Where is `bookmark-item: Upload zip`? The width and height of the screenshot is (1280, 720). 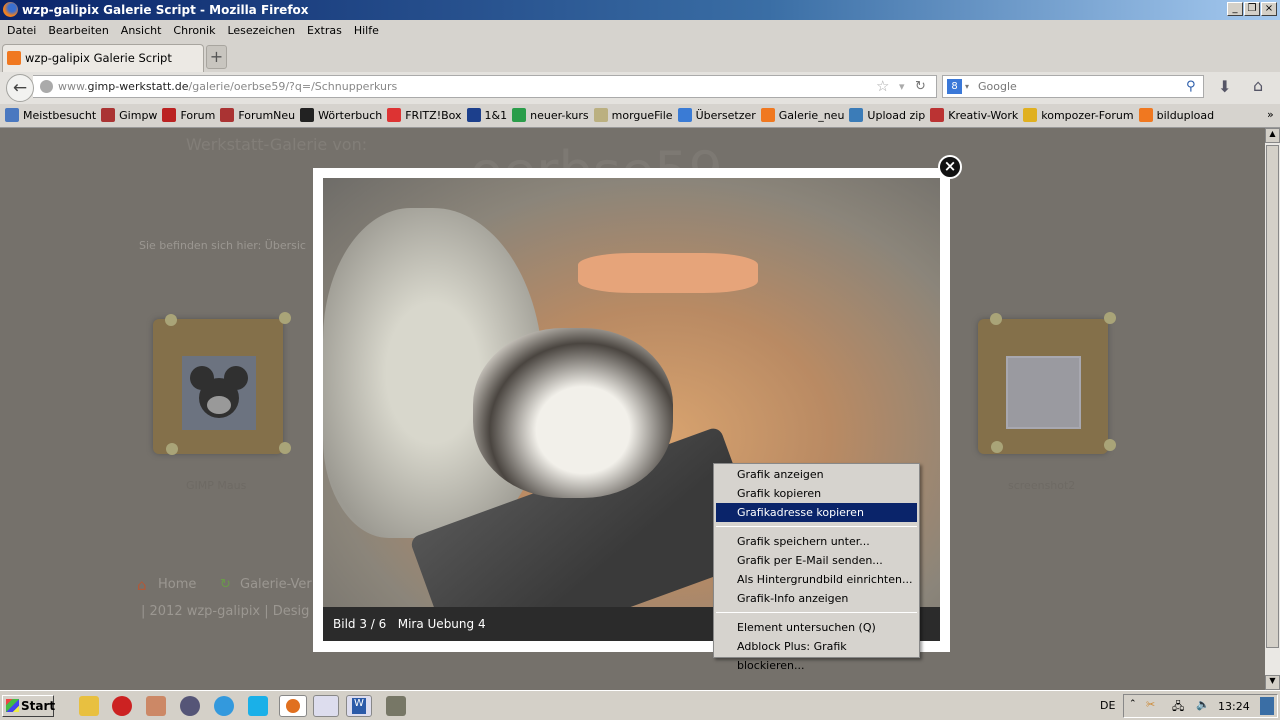
bookmark-item: Upload zip is located at coordinates (887, 116).